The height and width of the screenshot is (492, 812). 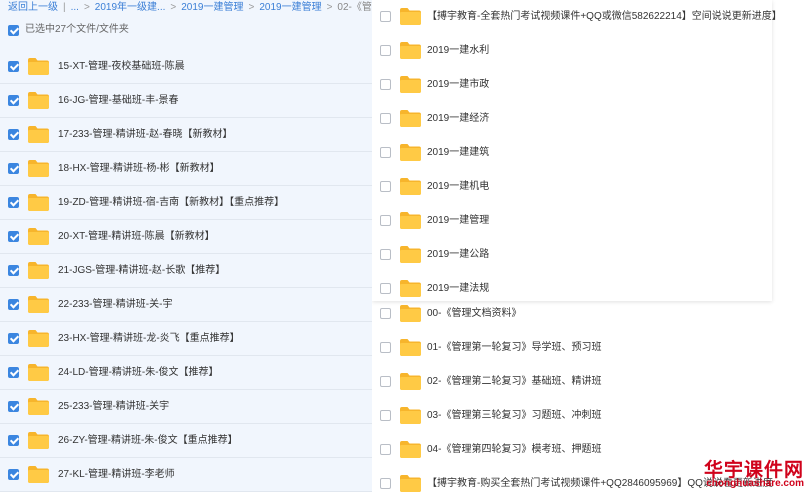 I want to click on file-name: 23-HX-管理-精讲班-龙-炎飞【重点推荐】, so click(x=149, y=339).